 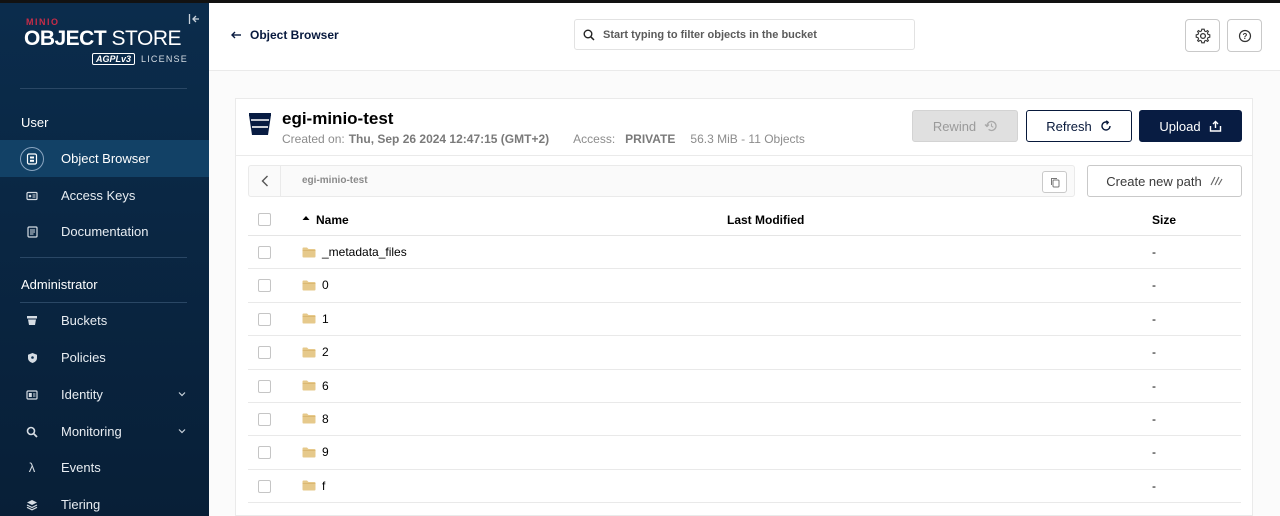 I want to click on brand-logo: OBJECT STORE, so click(x=103, y=39).